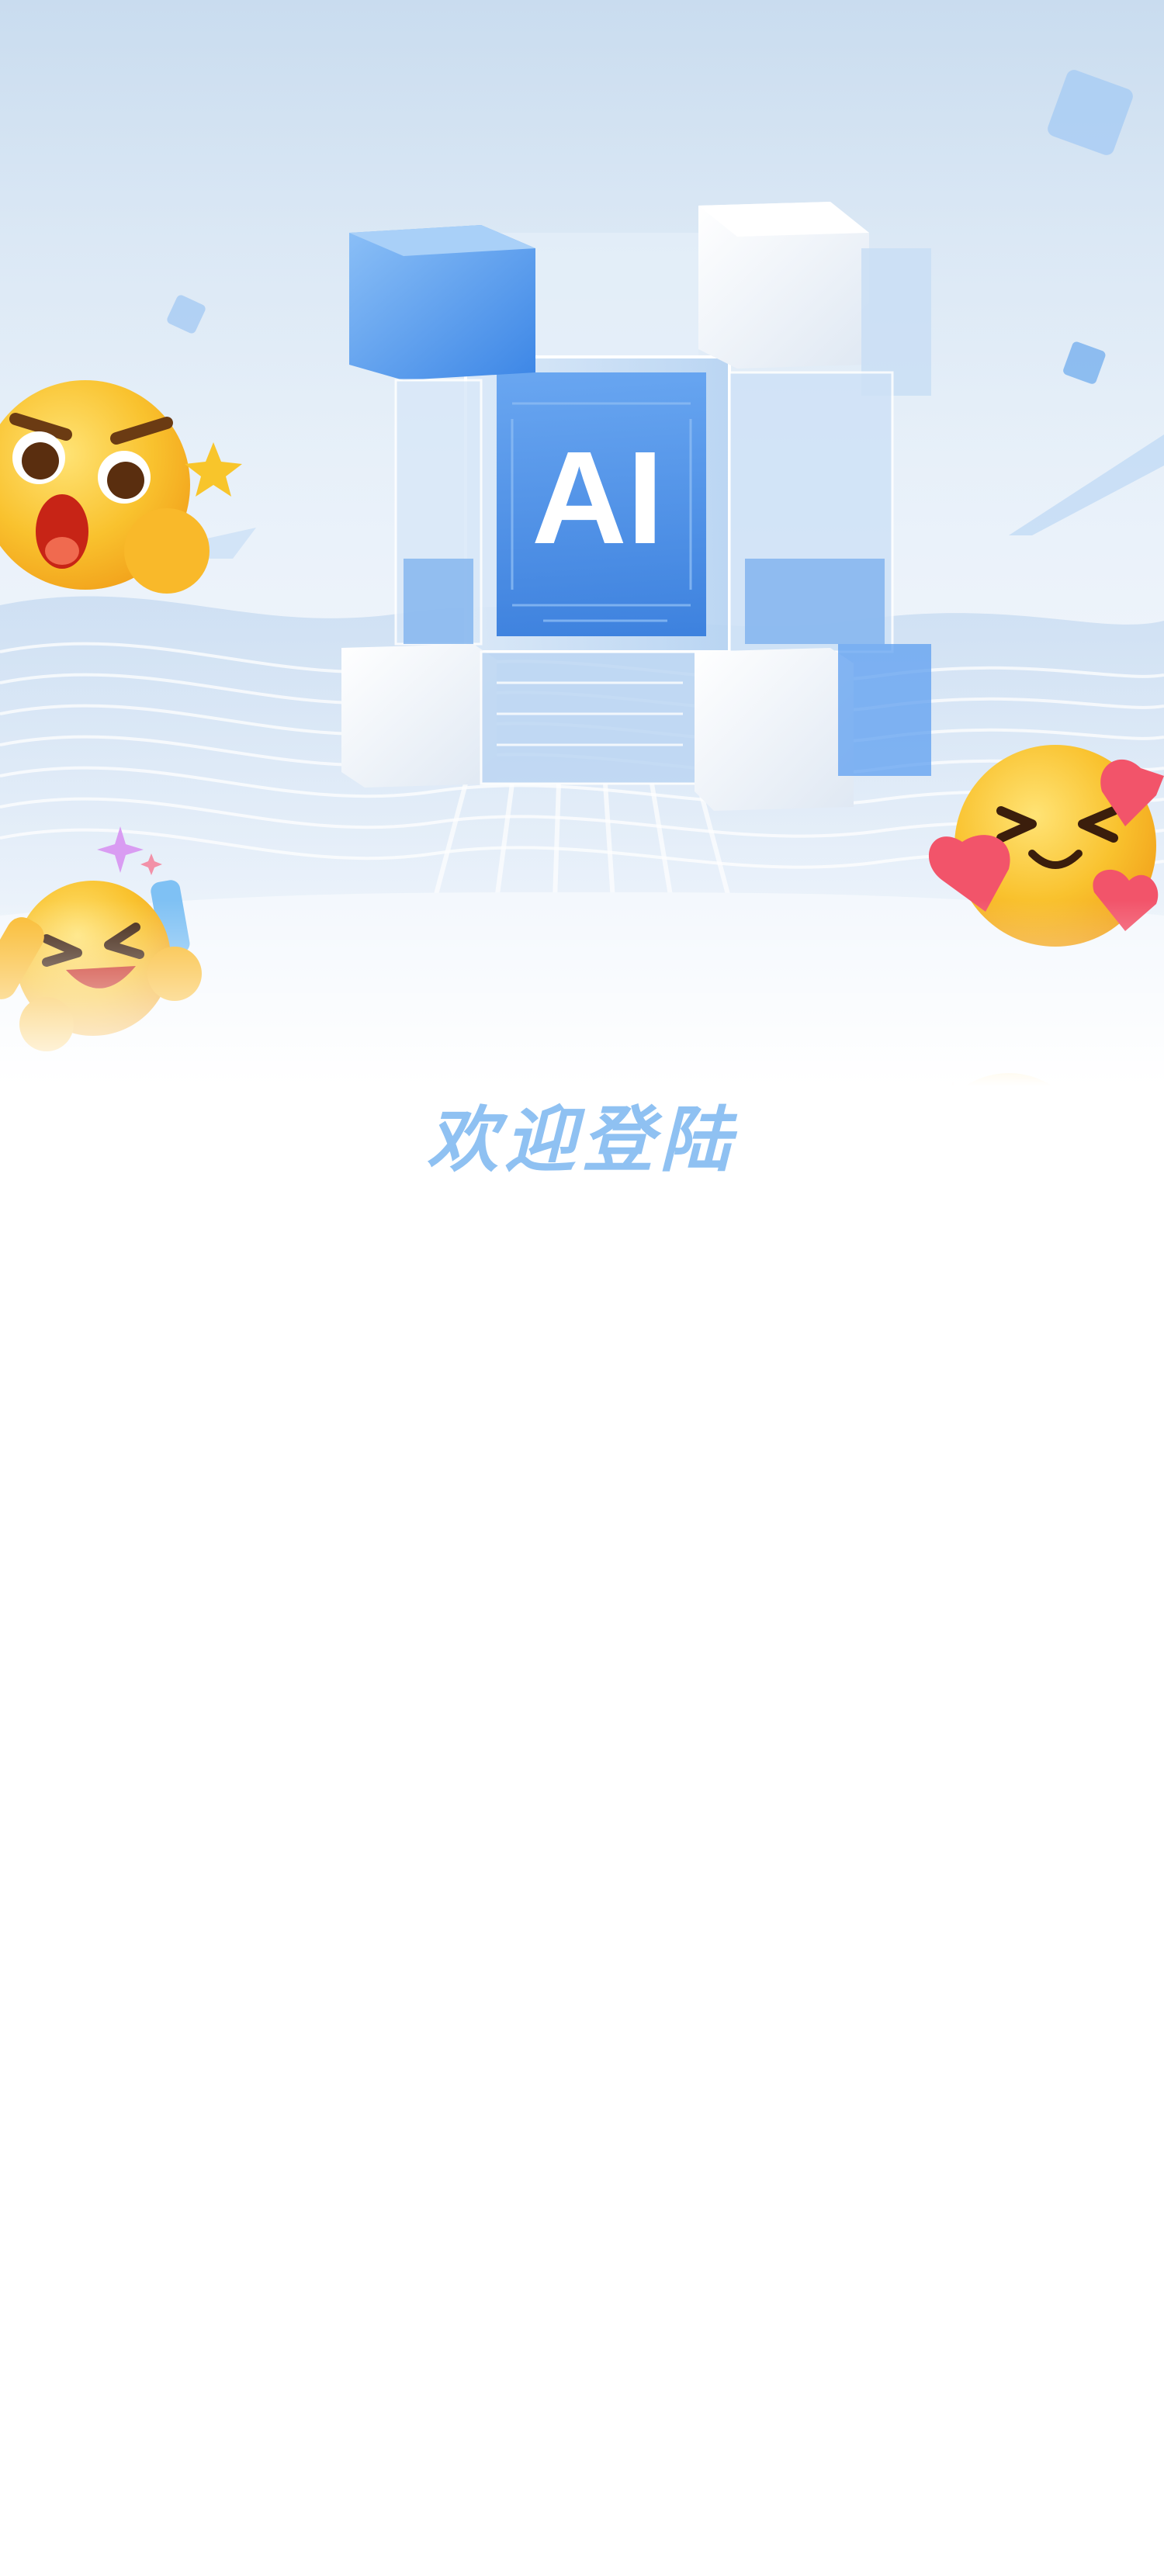  What do you see at coordinates (582, 1140) in the screenshot?
I see `welcome-title: 欢迎登陆` at bounding box center [582, 1140].